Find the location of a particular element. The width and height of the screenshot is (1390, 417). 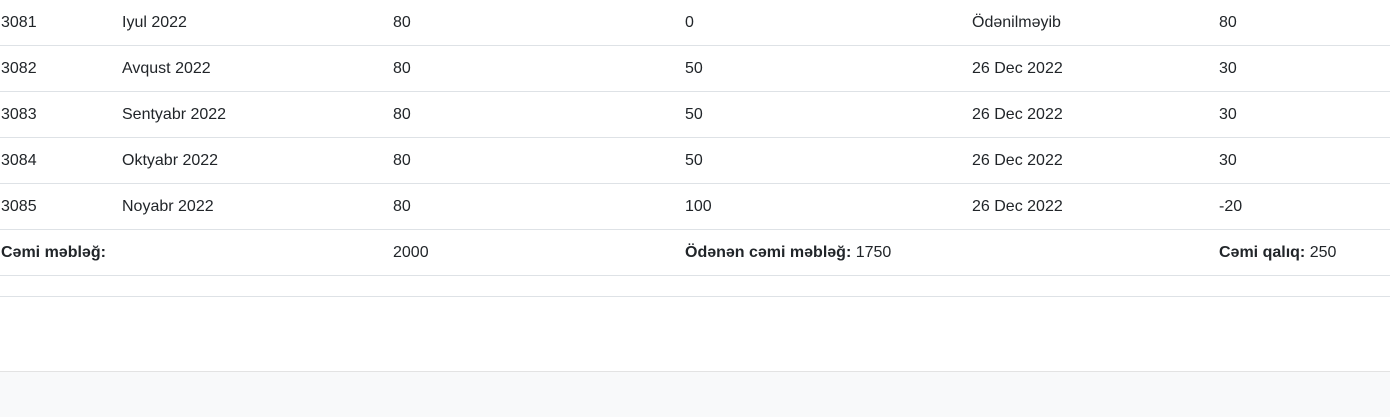

empty-row is located at coordinates (695, 286).